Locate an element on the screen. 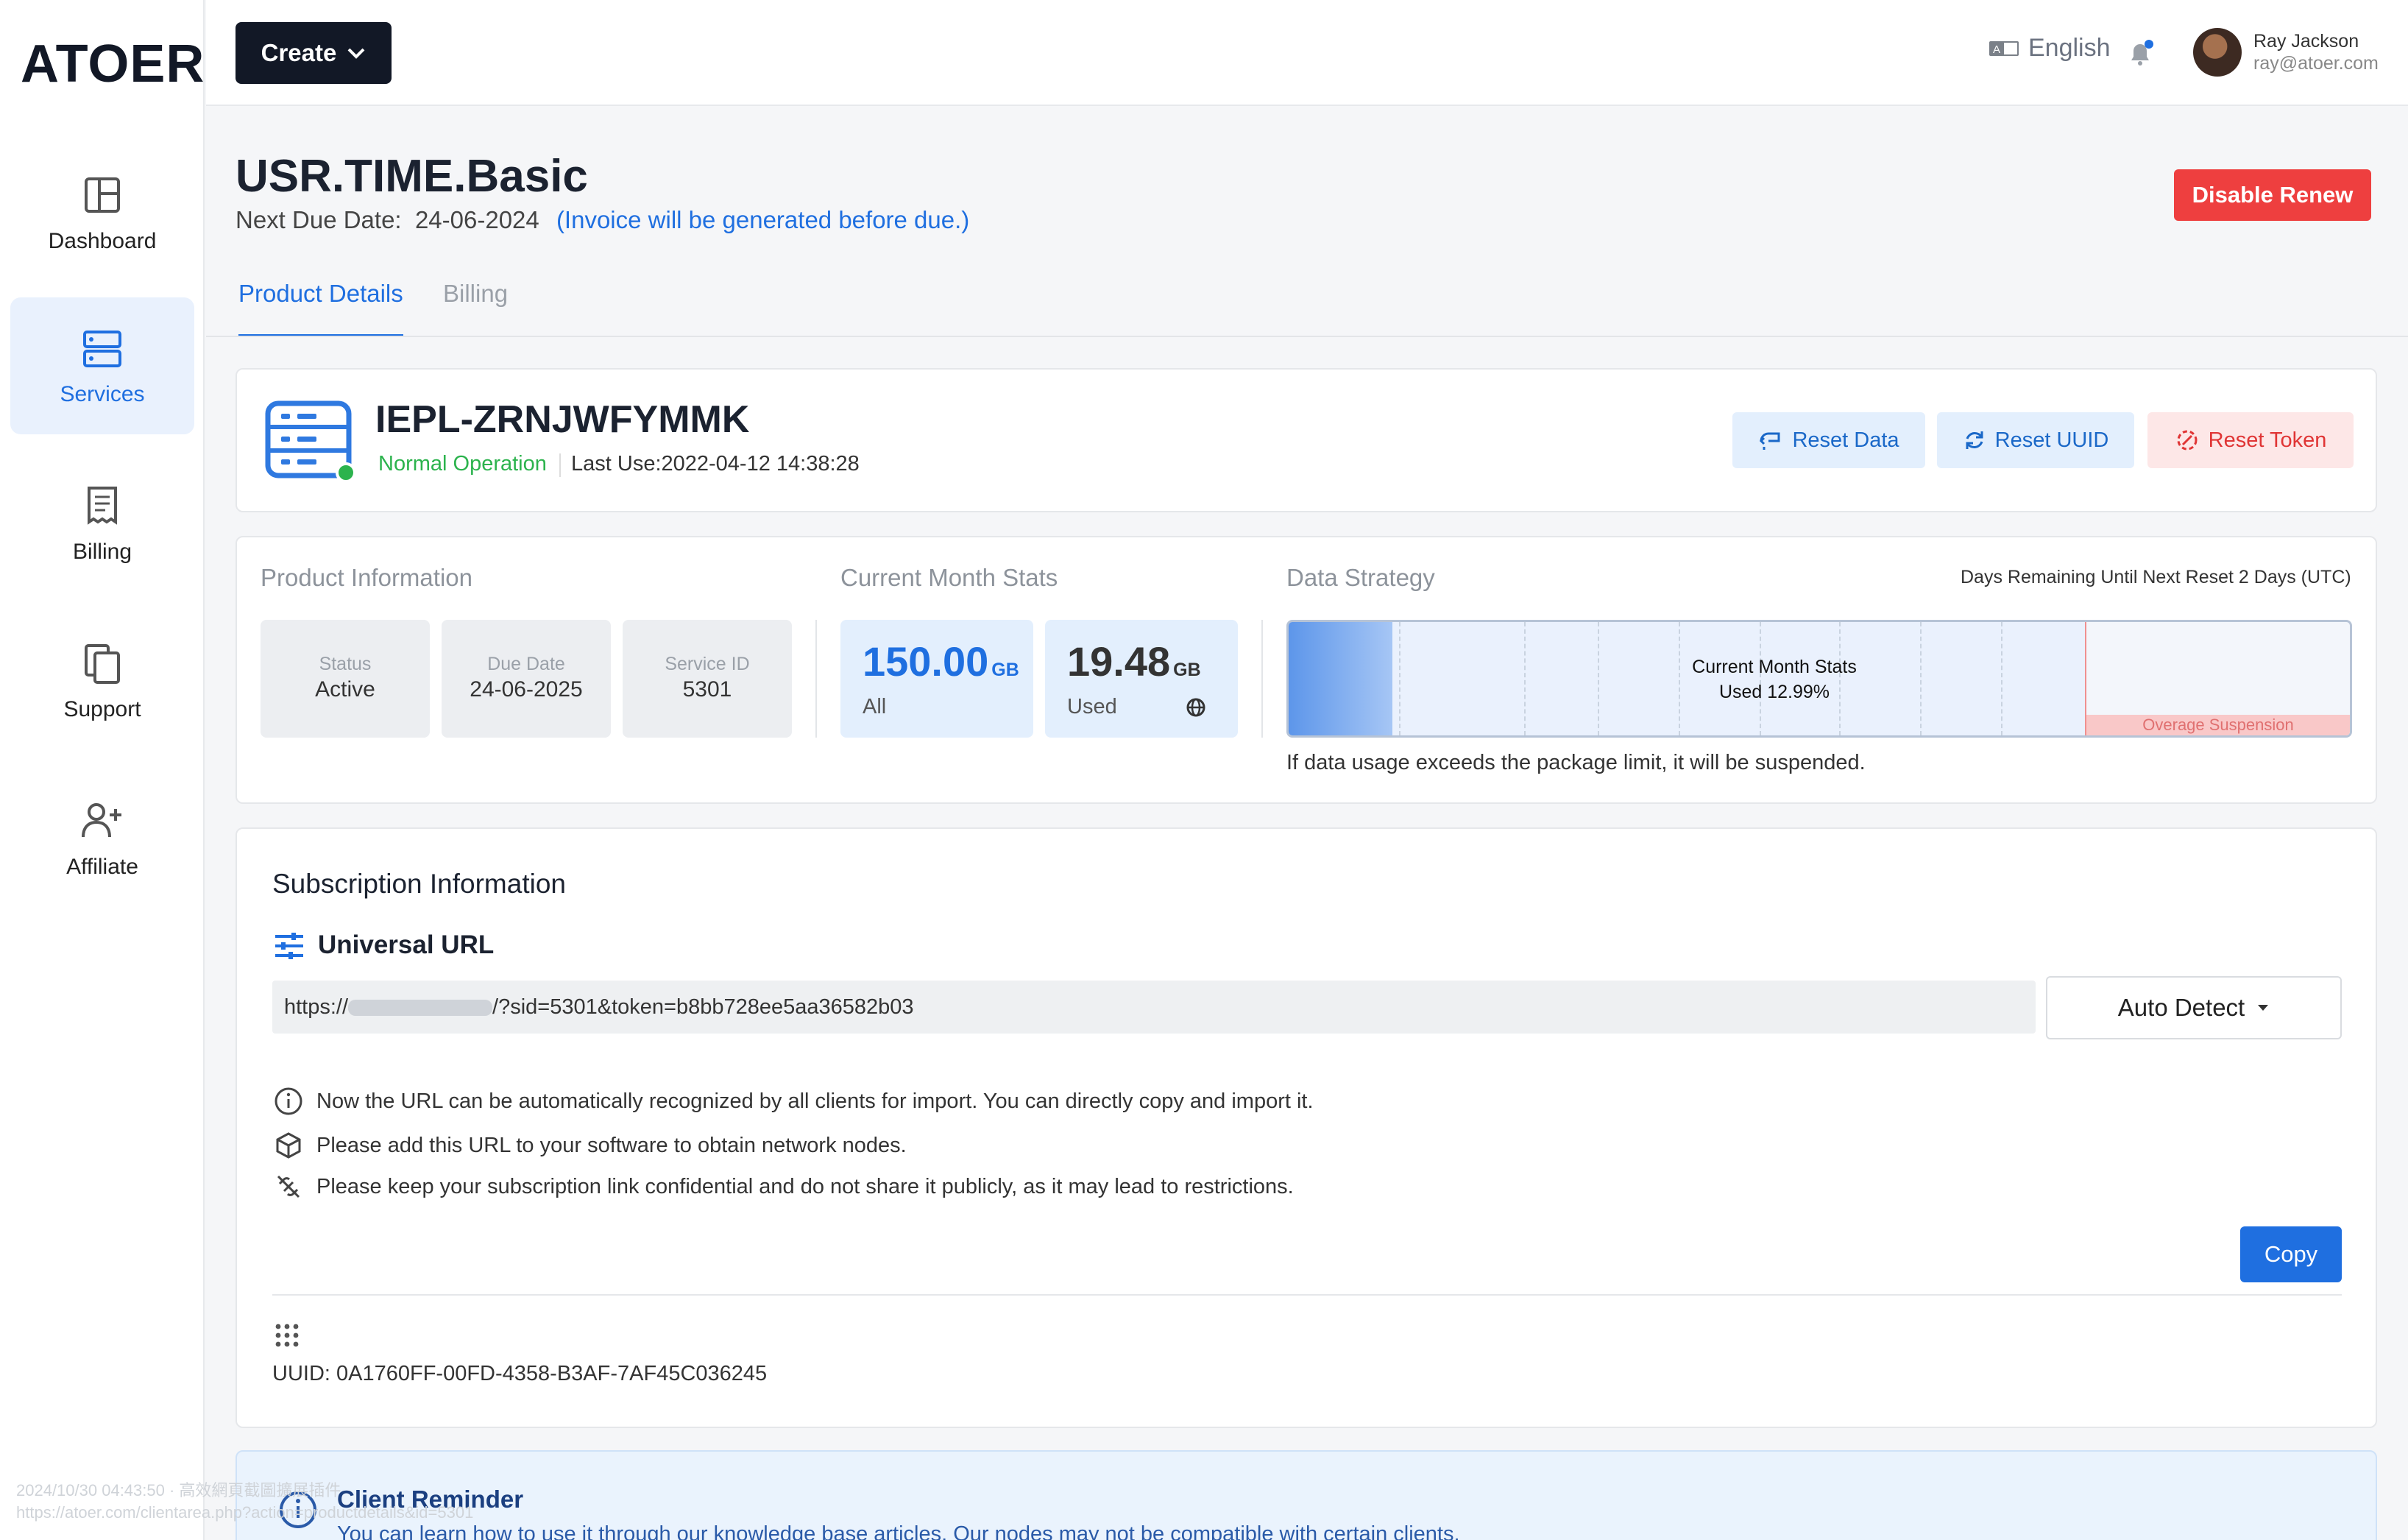 The width and height of the screenshot is (2408, 1540). watermark-line: 2024/10/30 04:43:50 · 高效網頁截圖擴展插件 is located at coordinates (178, 1490).